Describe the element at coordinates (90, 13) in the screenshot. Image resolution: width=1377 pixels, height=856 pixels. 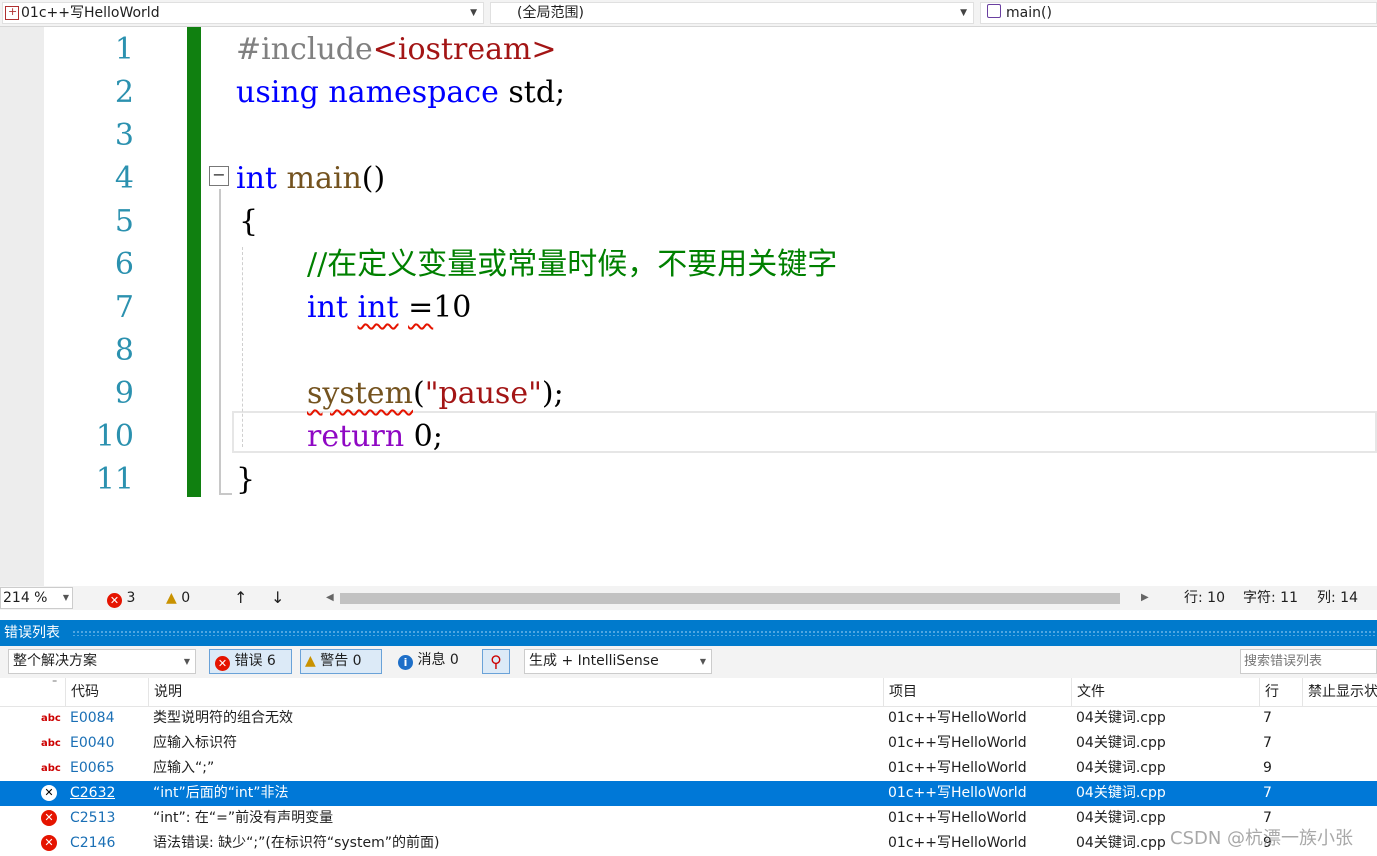
I see `project-dropdown-label: 01c++写HelloWorld` at that location.